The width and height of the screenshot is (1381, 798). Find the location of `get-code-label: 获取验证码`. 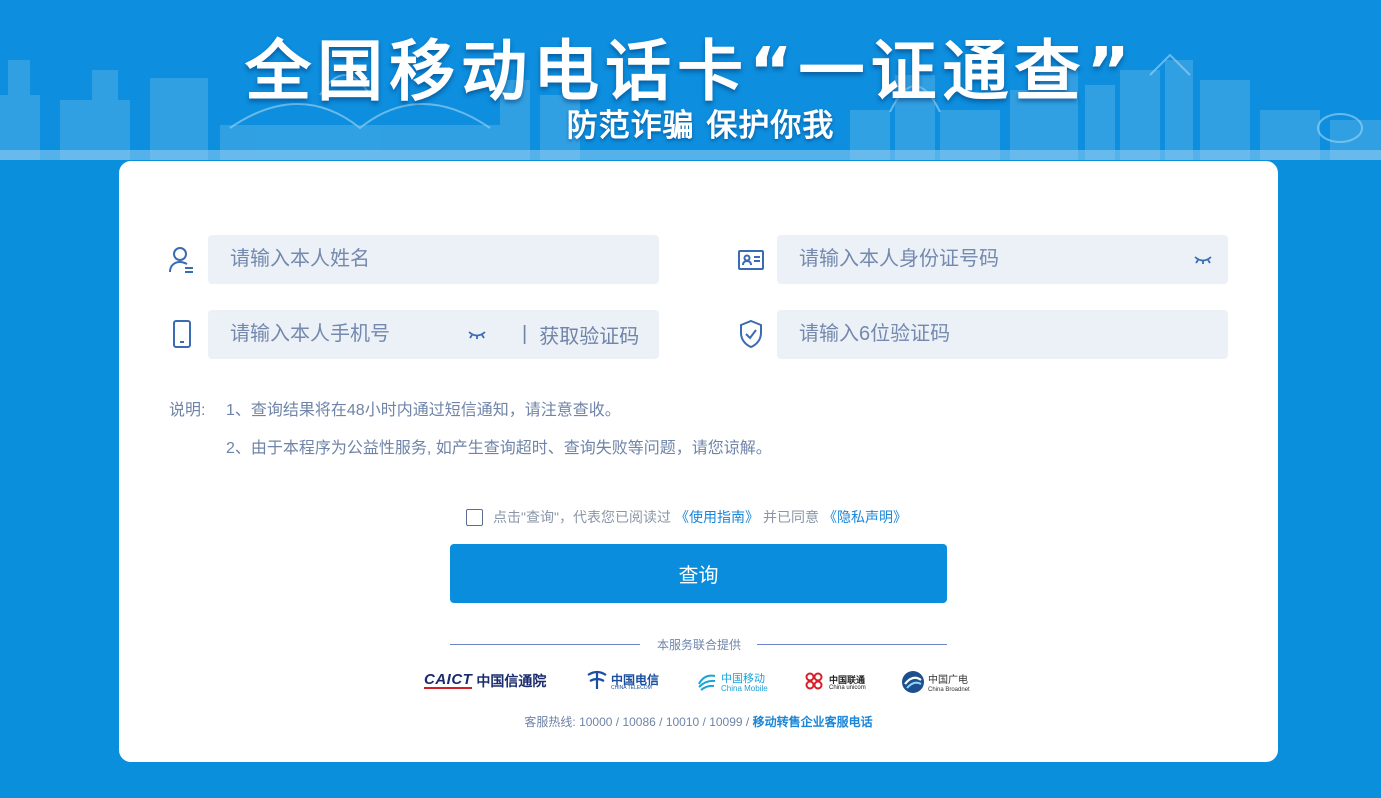

get-code-label: 获取验证码 is located at coordinates (589, 337).